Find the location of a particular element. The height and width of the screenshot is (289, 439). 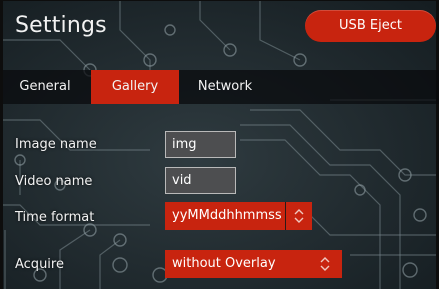

tab-bar: General Gallery Network is located at coordinates (221, 87).